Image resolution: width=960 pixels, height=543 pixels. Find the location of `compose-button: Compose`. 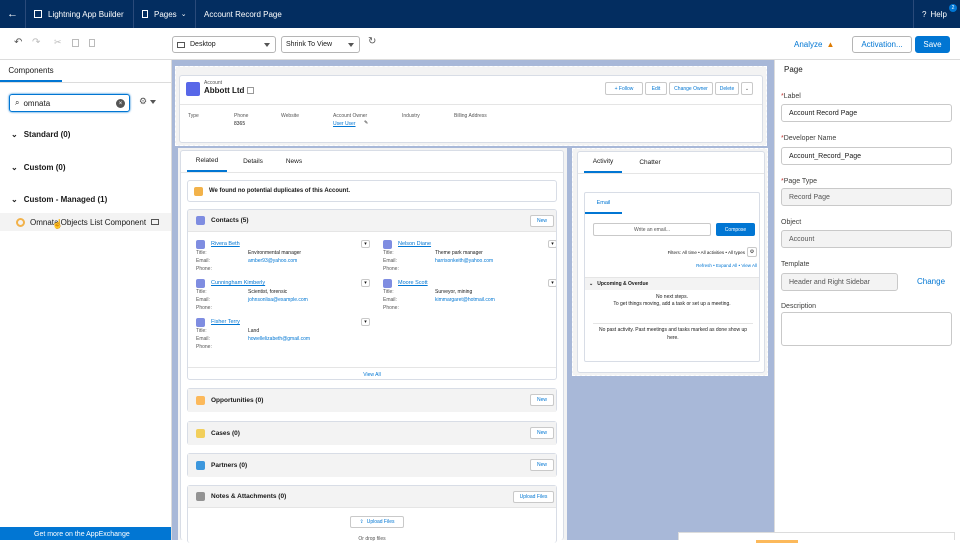

compose-button: Compose is located at coordinates (735, 229).